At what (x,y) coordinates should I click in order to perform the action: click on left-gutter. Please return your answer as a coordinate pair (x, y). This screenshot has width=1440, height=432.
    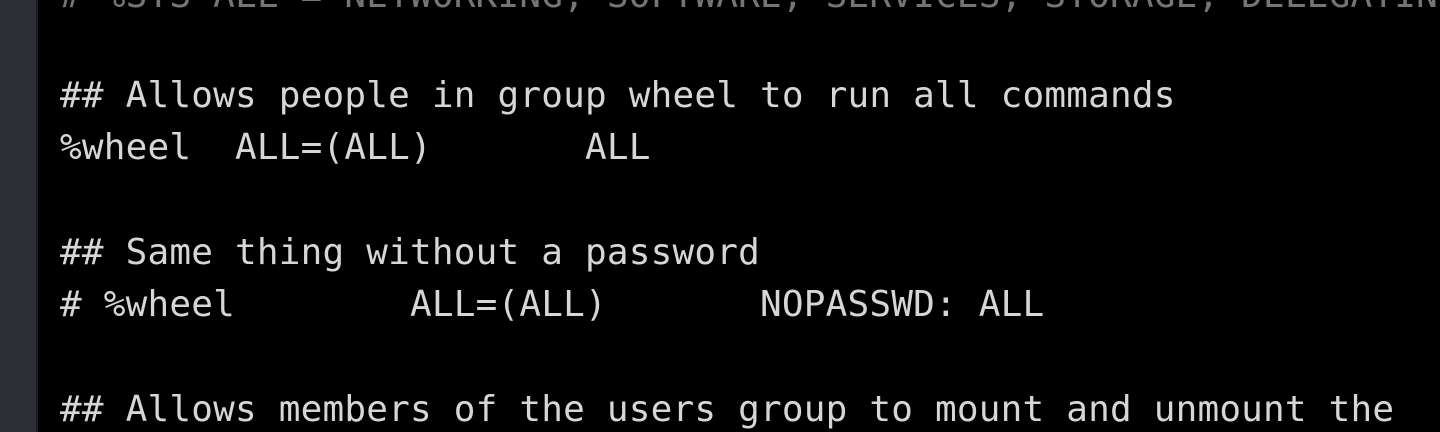
    Looking at the image, I should click on (19, 216).